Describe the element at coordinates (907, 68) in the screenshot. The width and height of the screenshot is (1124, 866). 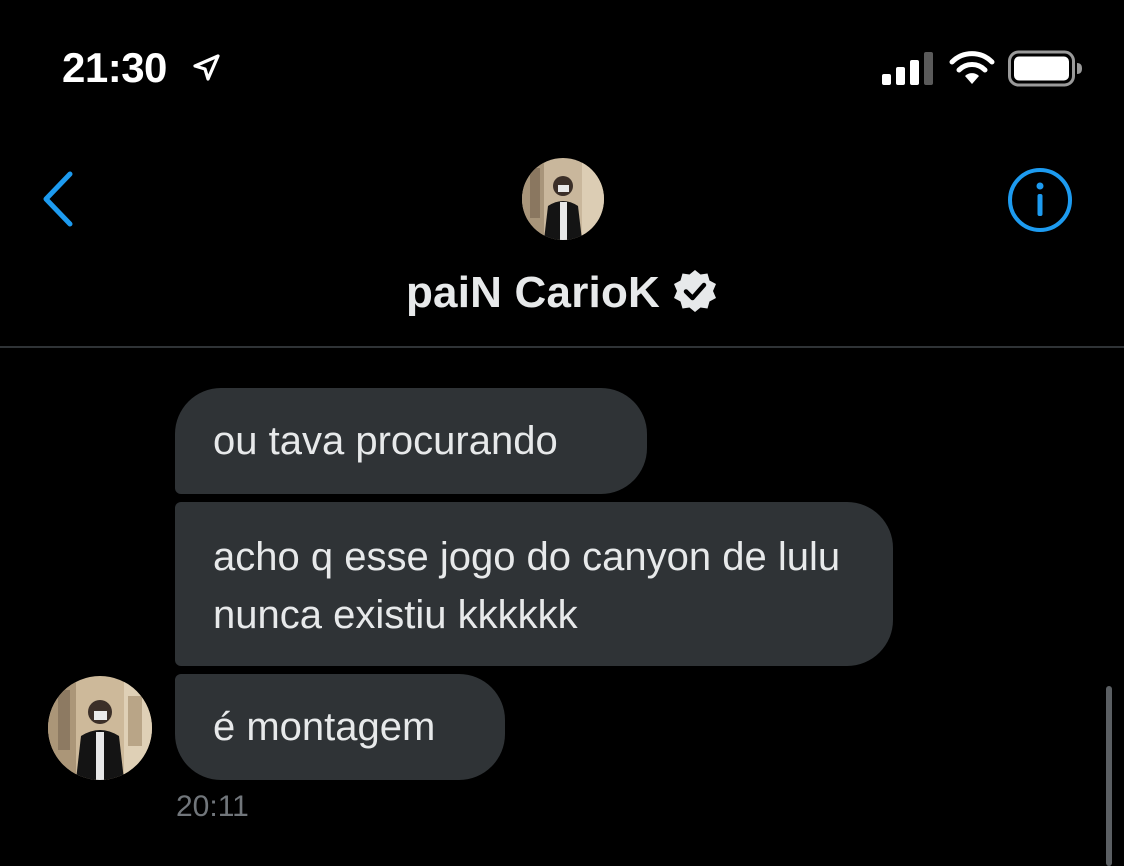
I see `cellular-signal-icon` at that location.